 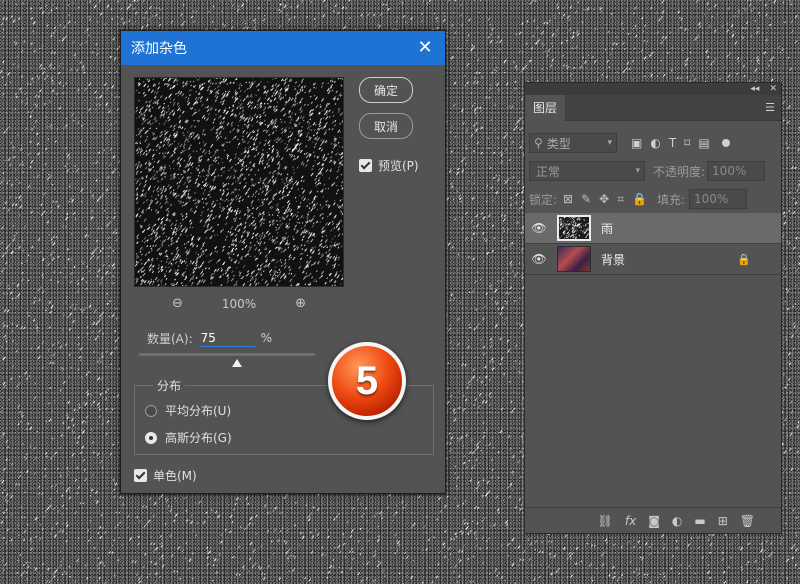 I want to click on lock-all-icon: 🔒, so click(x=639, y=199).